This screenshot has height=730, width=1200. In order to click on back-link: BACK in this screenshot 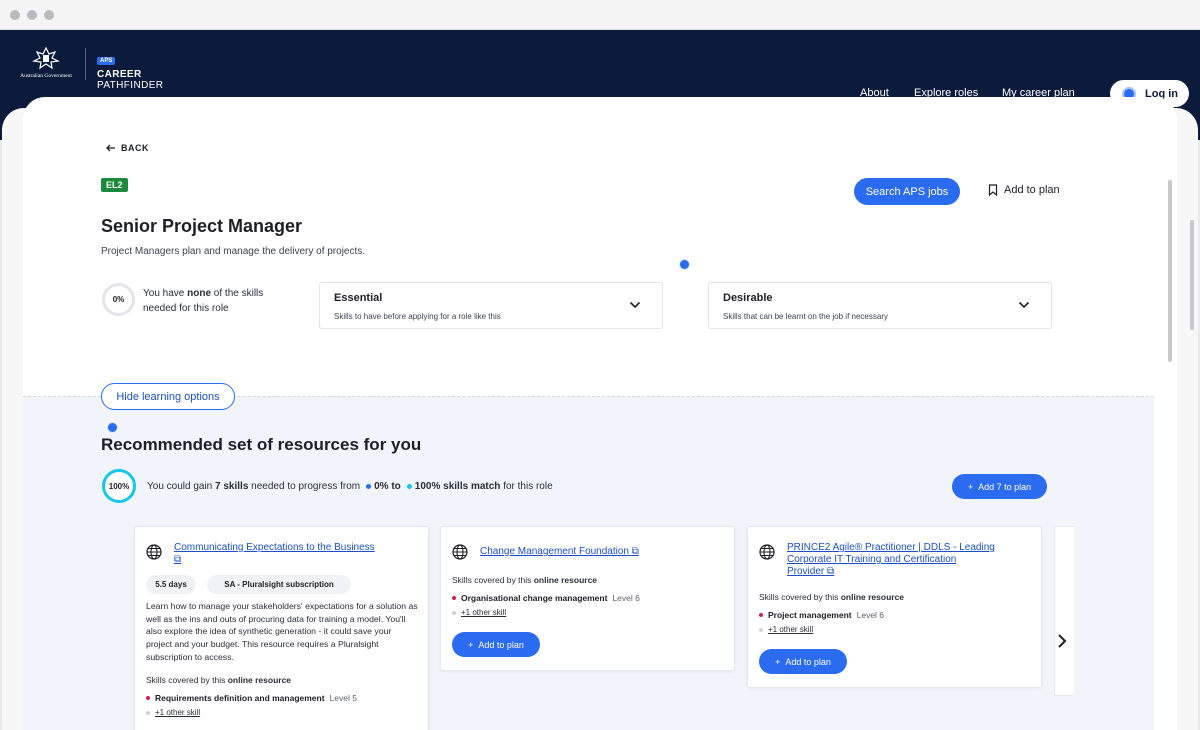, I will do `click(127, 148)`.